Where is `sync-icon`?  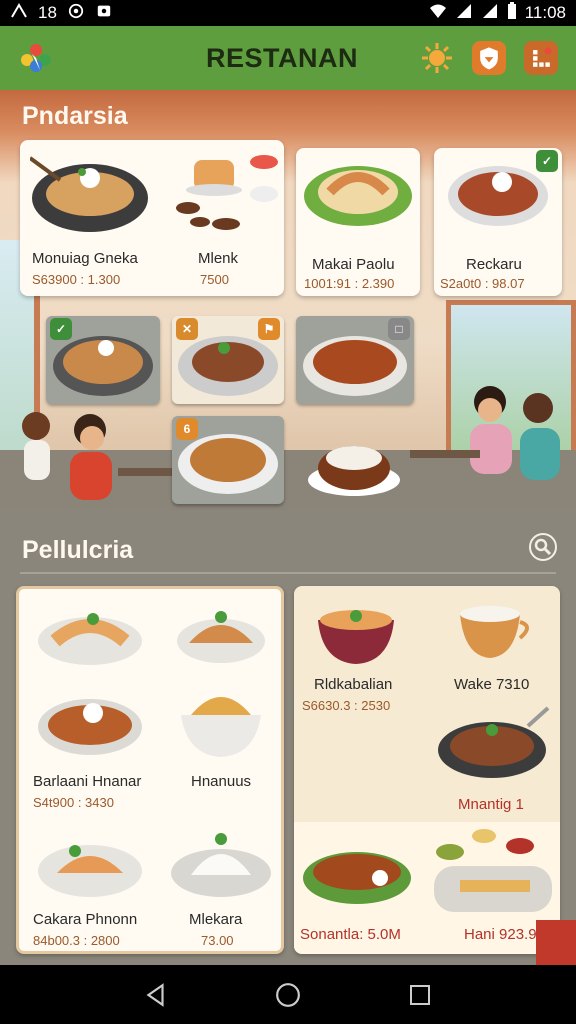 sync-icon is located at coordinates (76, 13).